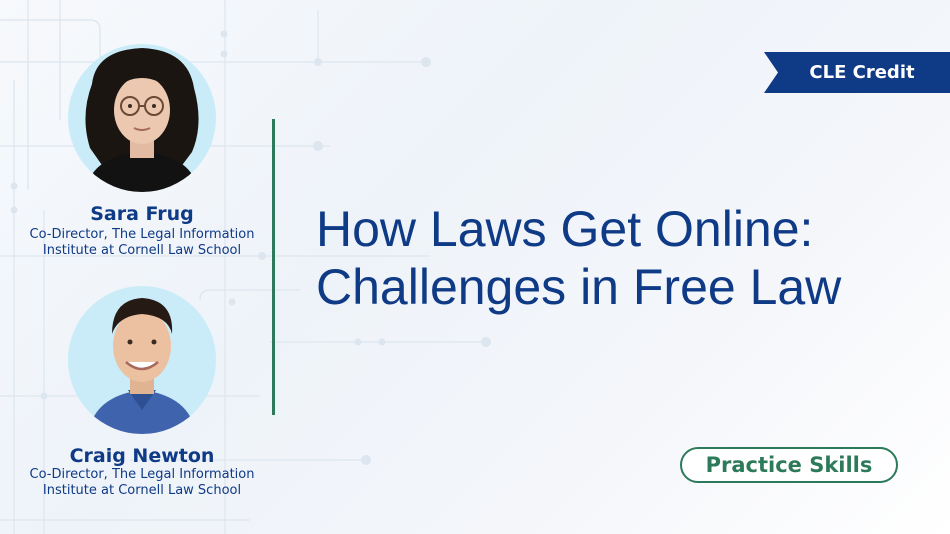 The image size is (950, 534). Describe the element at coordinates (857, 72) in the screenshot. I see `cle-credit-badge: CLE Credit` at that location.